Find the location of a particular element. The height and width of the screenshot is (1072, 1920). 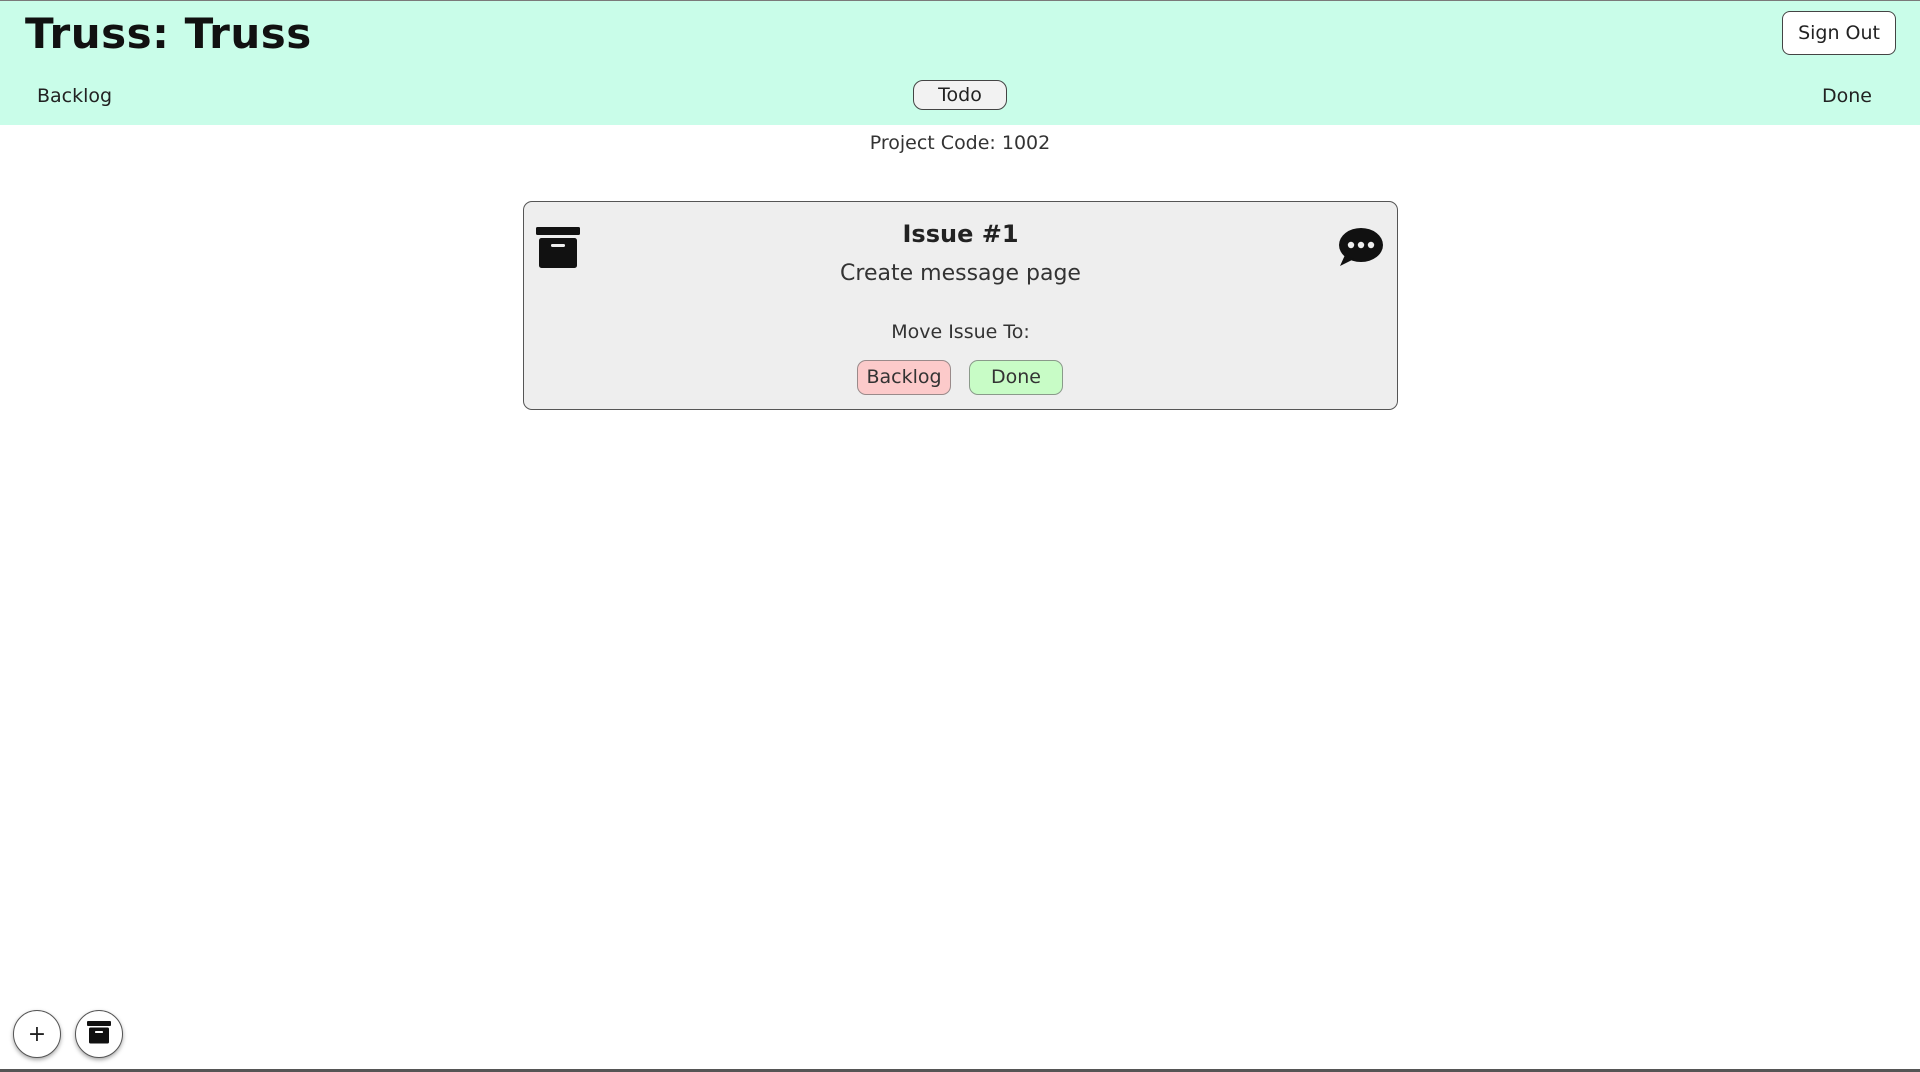

plus-icon: + is located at coordinates (37, 1034).